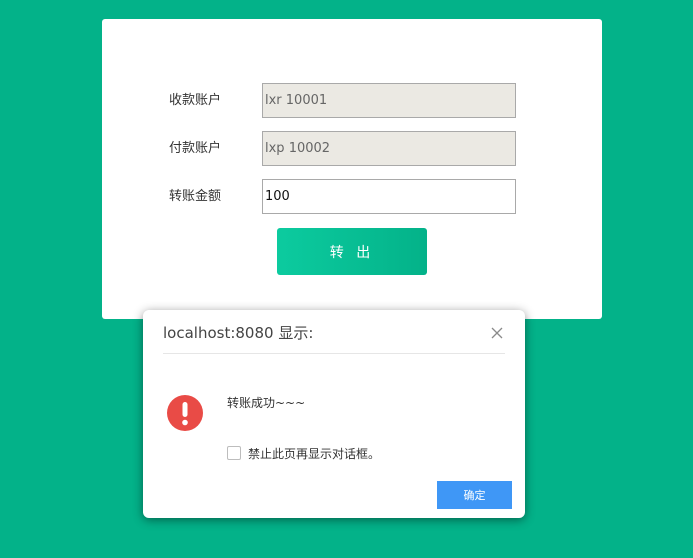 The height and width of the screenshot is (558, 693). I want to click on exclamation-circle-icon, so click(185, 413).